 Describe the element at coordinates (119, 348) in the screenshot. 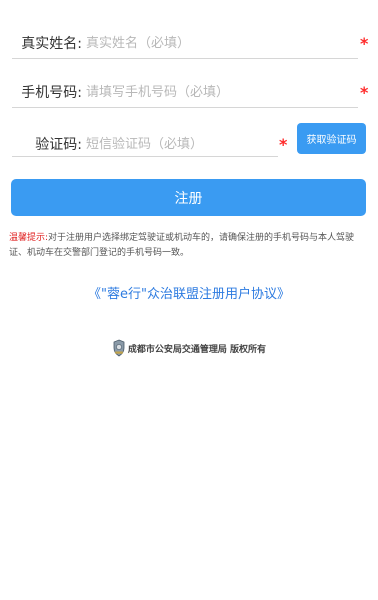

I see `police-badge-icon` at that location.